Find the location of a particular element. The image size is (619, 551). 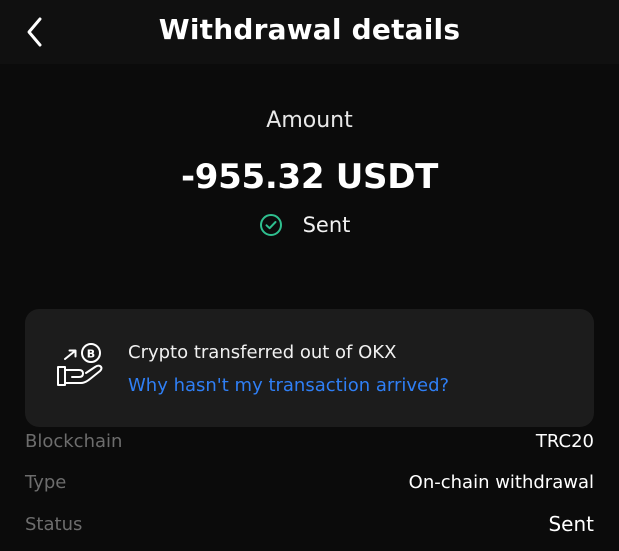

detail-row-status: Status Sent is located at coordinates (309, 524).